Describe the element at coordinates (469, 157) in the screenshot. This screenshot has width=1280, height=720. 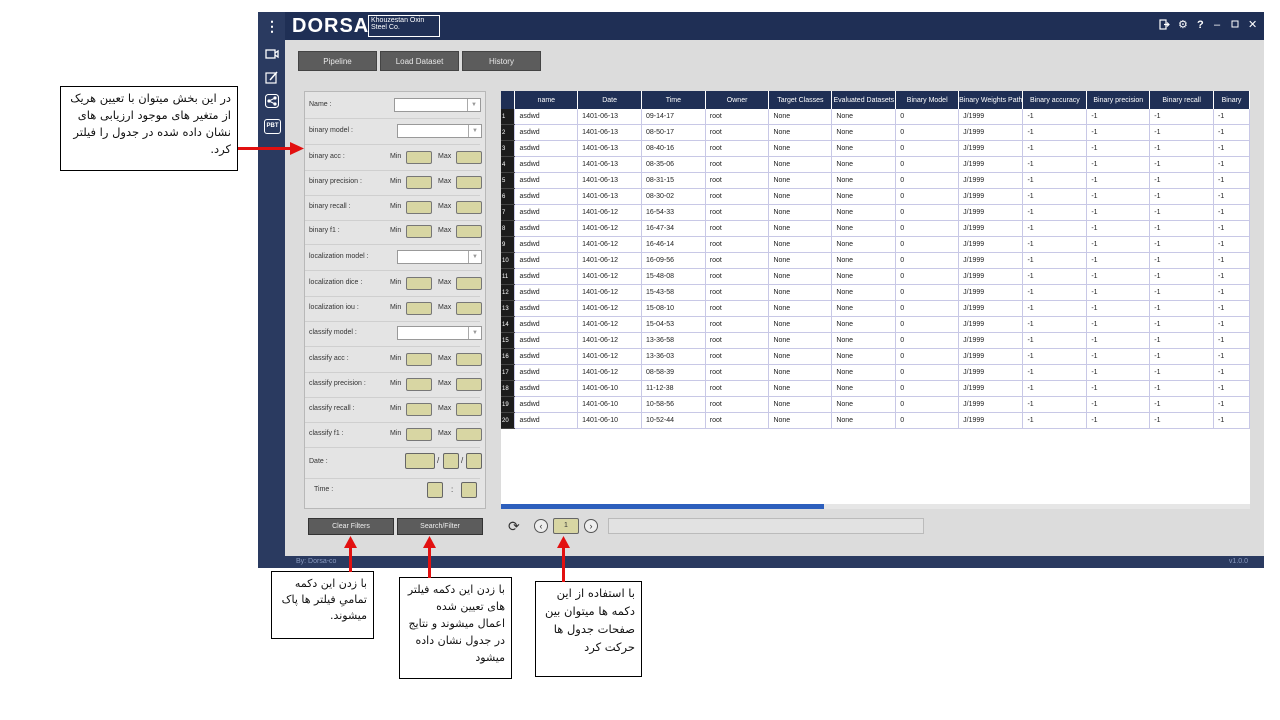
I see `binary-acc-max-input` at that location.